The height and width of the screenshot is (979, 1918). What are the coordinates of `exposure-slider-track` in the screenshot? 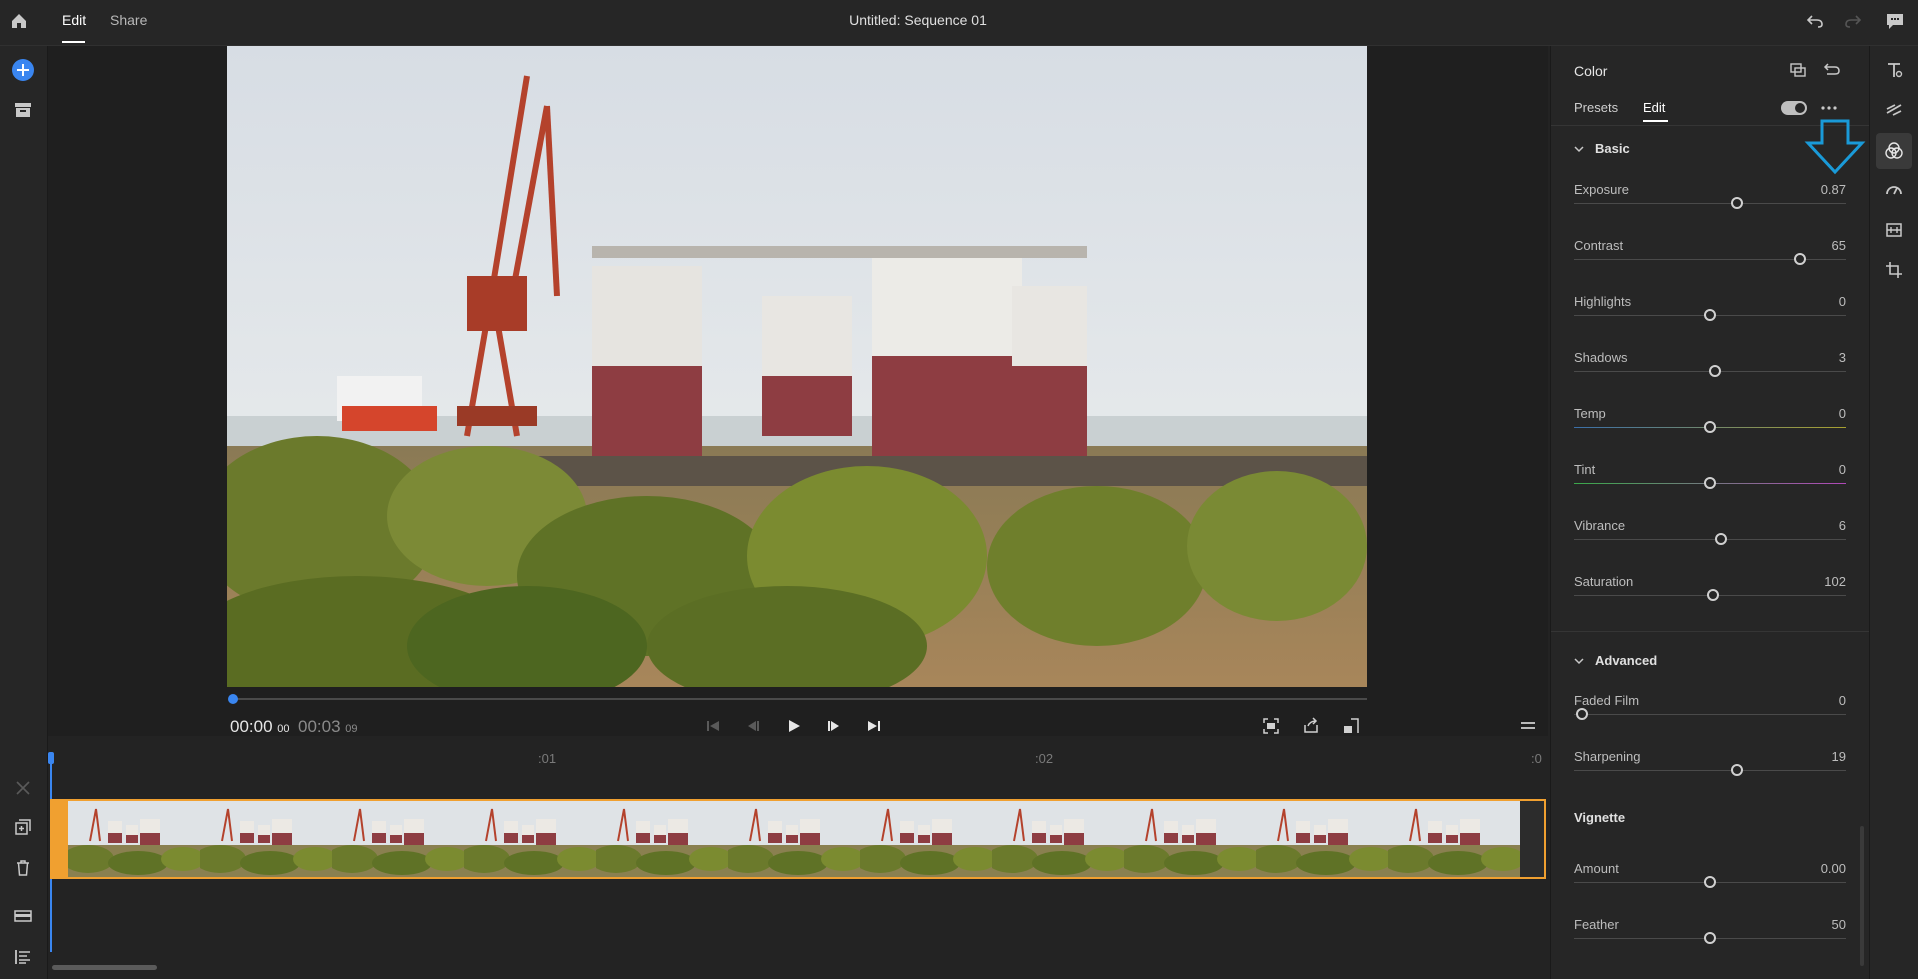 It's located at (1710, 203).